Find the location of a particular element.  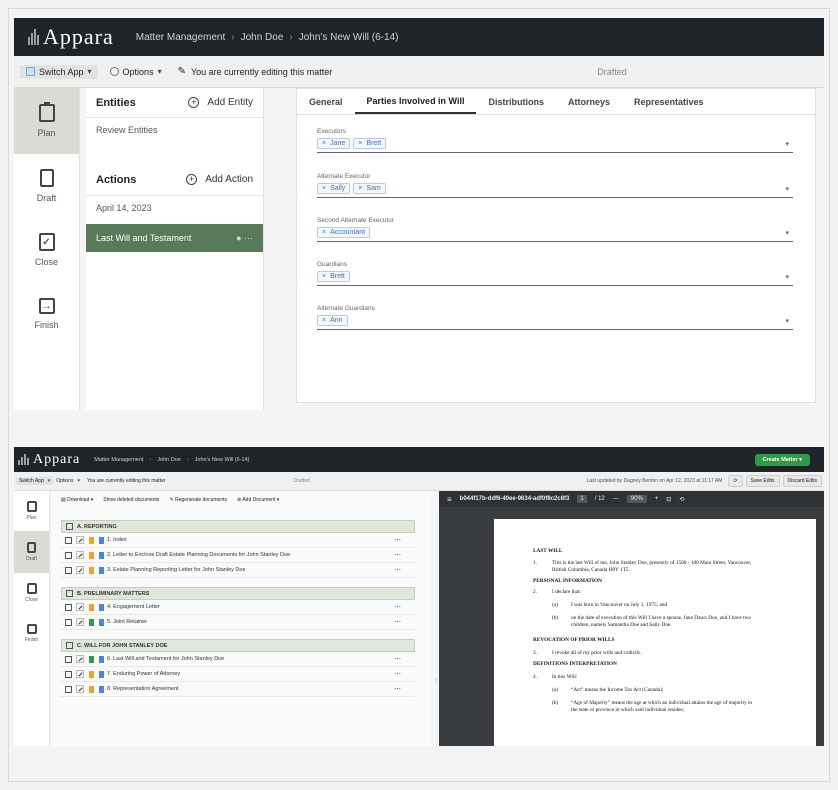

page-number-input: 1 is located at coordinates (582, 499).